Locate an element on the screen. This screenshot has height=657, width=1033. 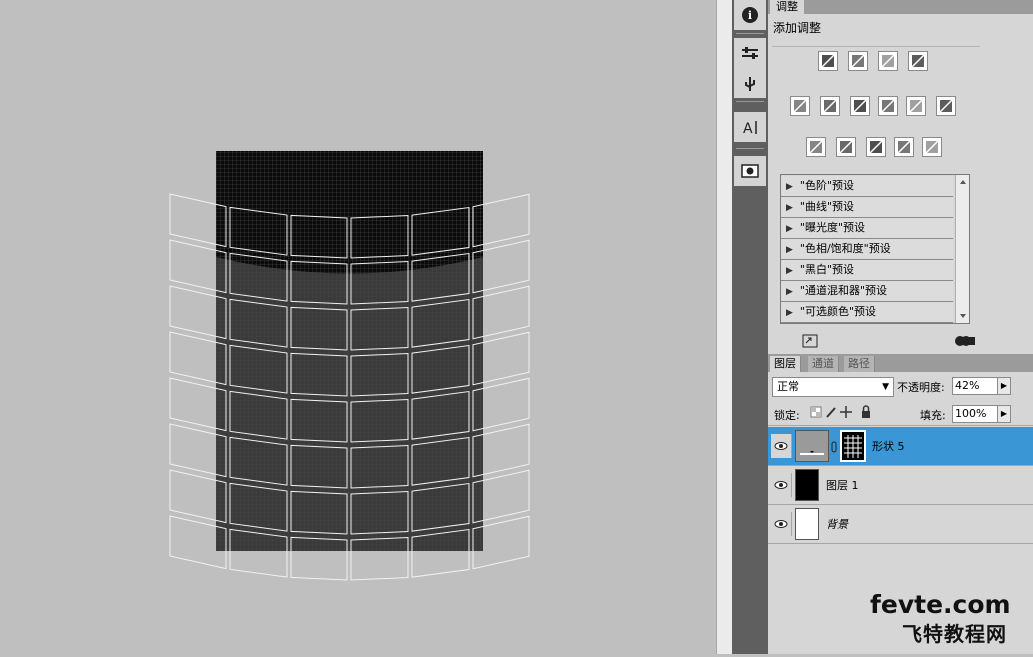
levels-icon is located at coordinates (858, 61).